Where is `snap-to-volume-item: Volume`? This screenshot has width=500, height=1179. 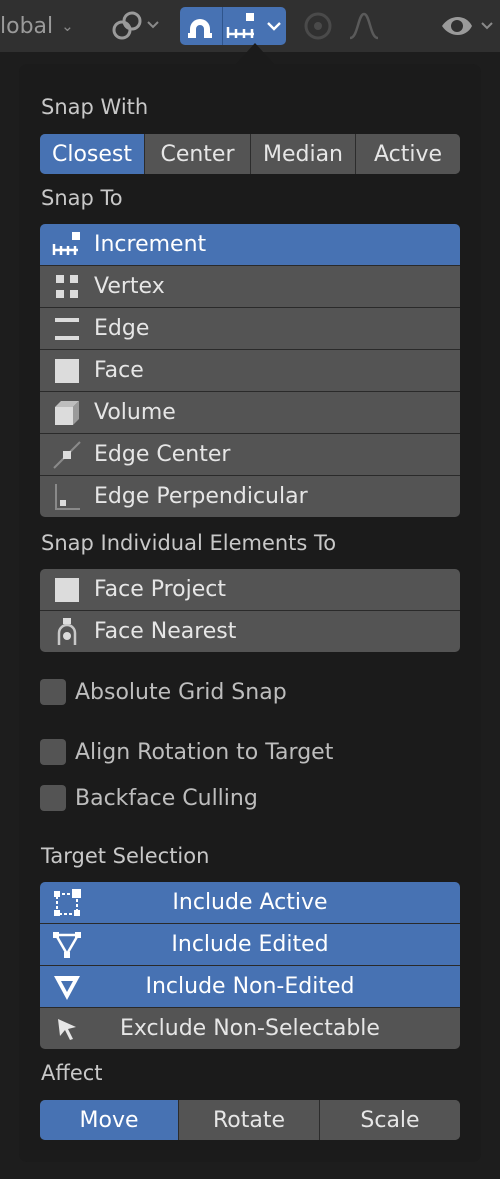
snap-to-volume-item: Volume is located at coordinates (250, 412).